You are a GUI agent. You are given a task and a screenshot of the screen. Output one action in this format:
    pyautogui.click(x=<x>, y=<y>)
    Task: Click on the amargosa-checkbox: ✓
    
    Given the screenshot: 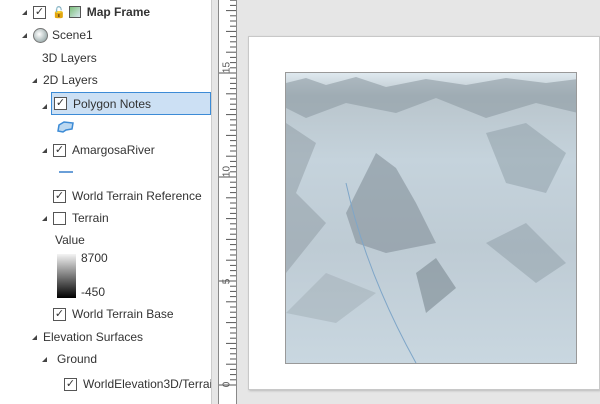 What is the action you would take?
    pyautogui.click(x=59, y=150)
    